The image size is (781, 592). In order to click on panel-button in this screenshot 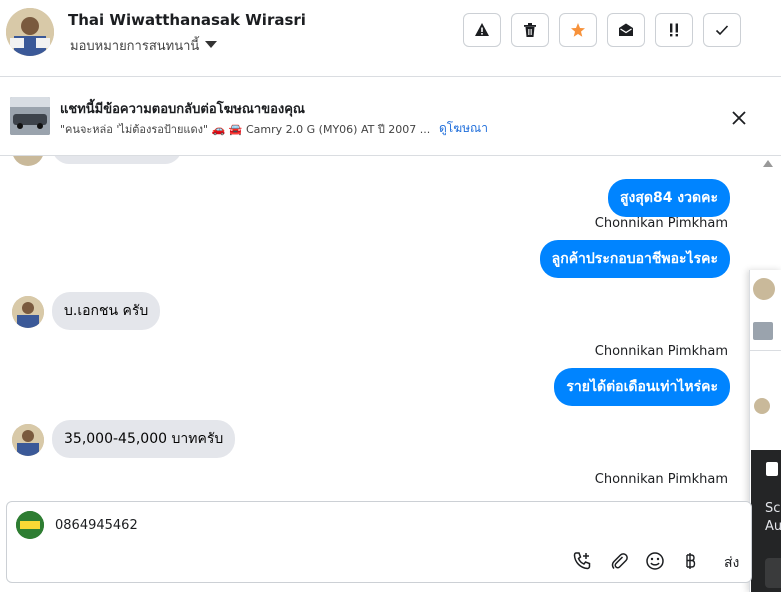, I will do `click(773, 573)`.